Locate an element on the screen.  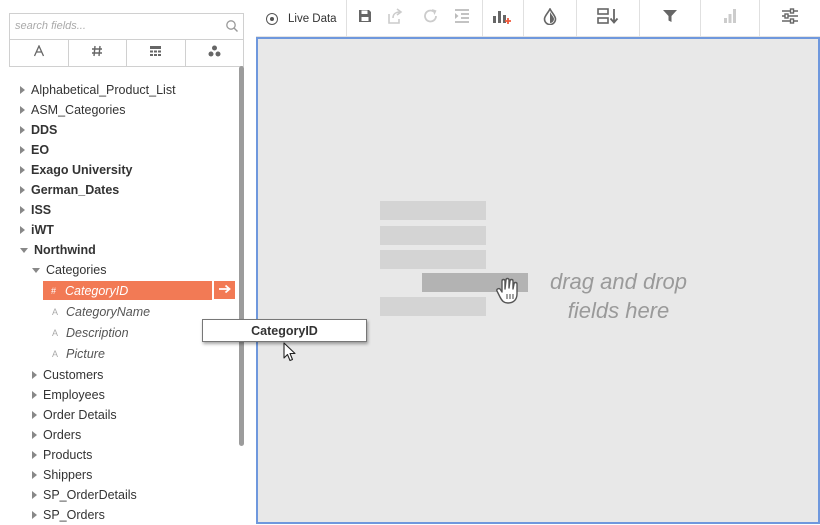
add-chart-icon is located at coordinates (502, 18).